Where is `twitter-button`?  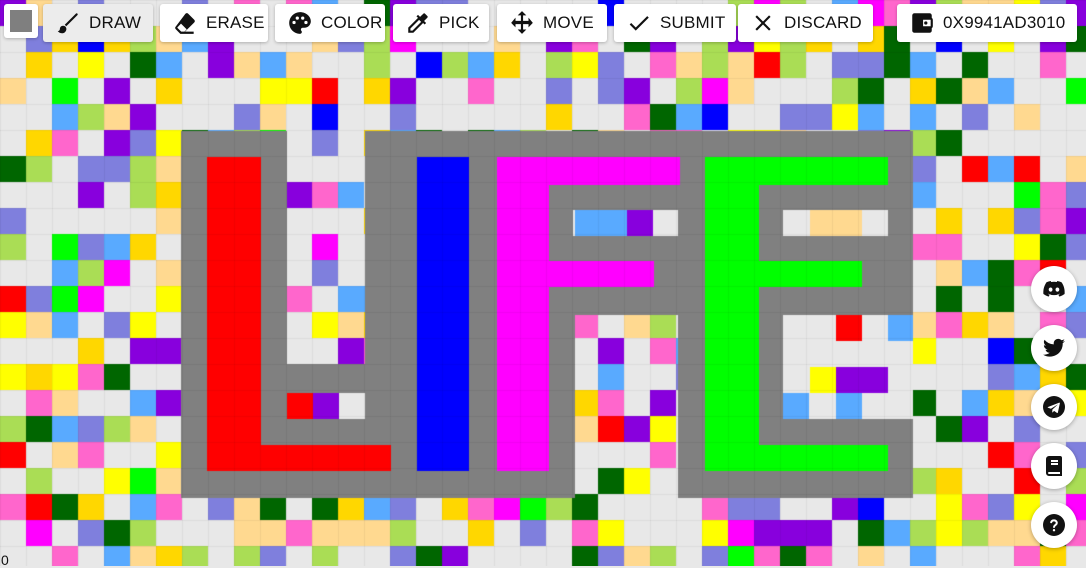 twitter-button is located at coordinates (1054, 348).